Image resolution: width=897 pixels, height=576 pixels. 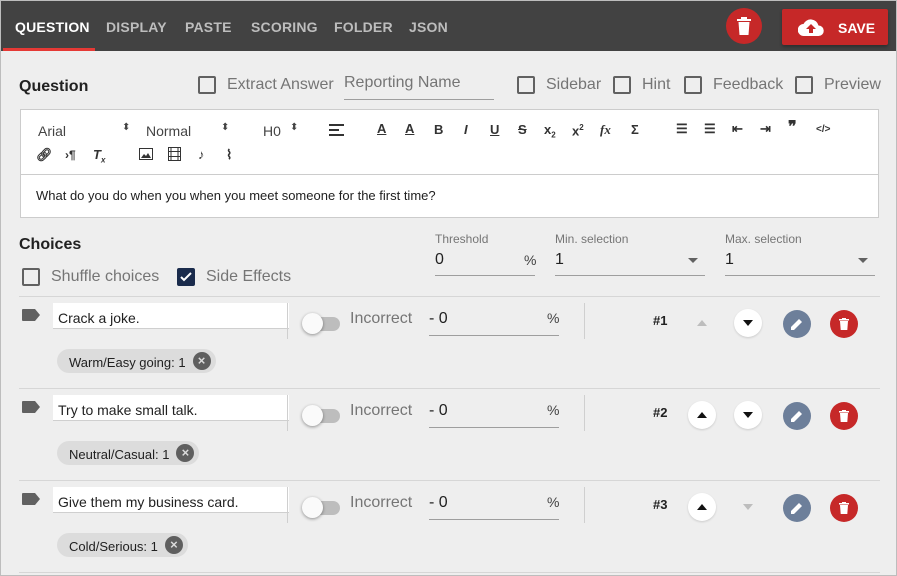 What do you see at coordinates (682, 129) in the screenshot?
I see `ordered-list-icon: ☰` at bounding box center [682, 129].